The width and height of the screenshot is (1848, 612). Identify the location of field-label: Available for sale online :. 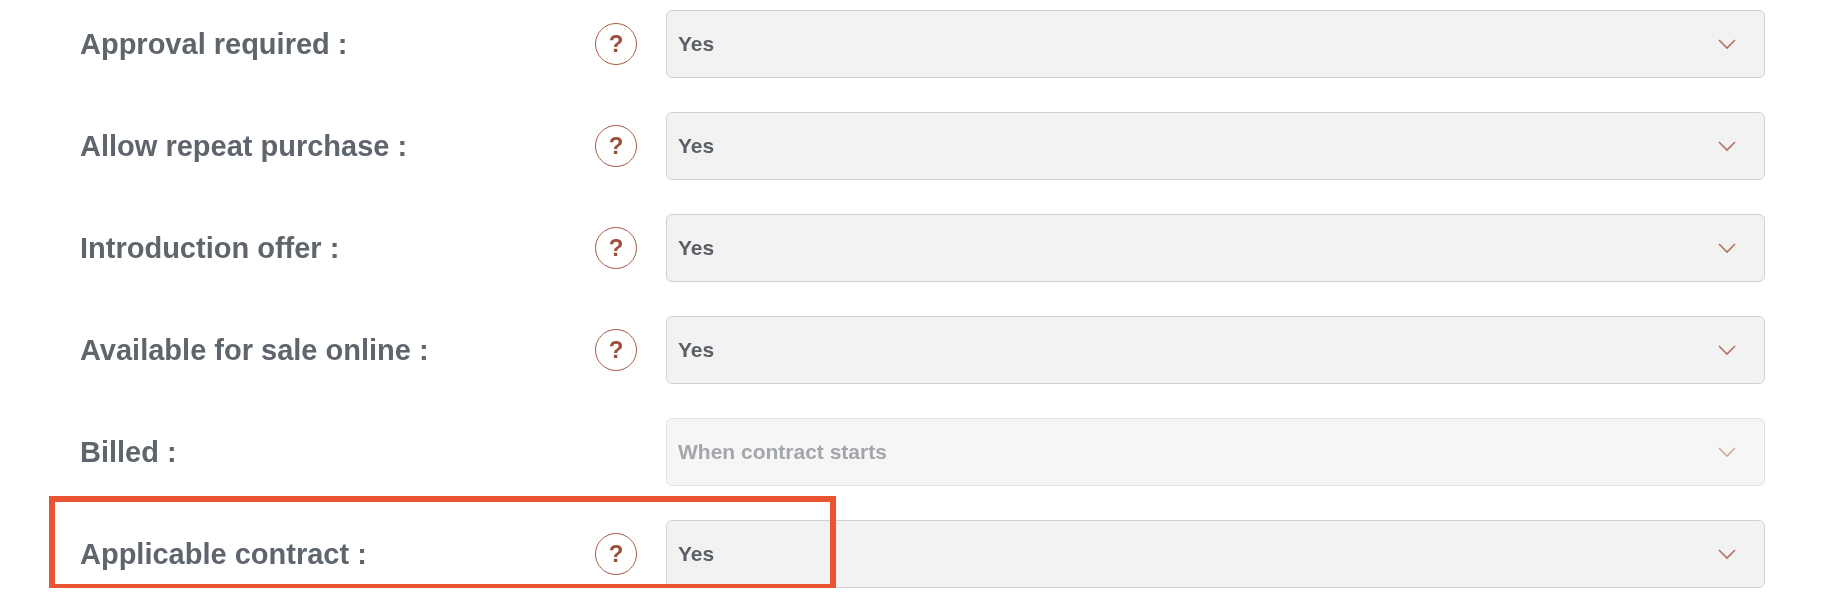
(254, 350).